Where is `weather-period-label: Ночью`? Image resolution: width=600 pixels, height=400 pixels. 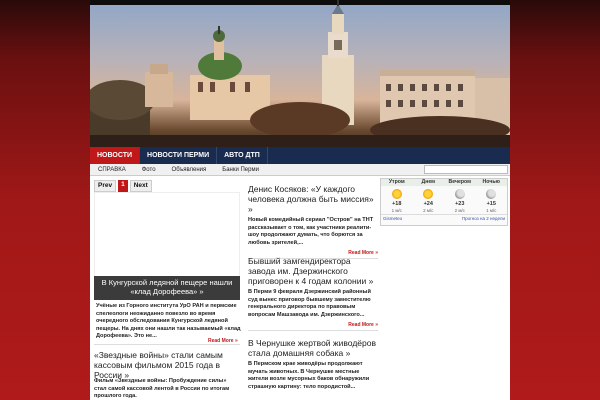 weather-period-label: Ночью is located at coordinates (491, 182).